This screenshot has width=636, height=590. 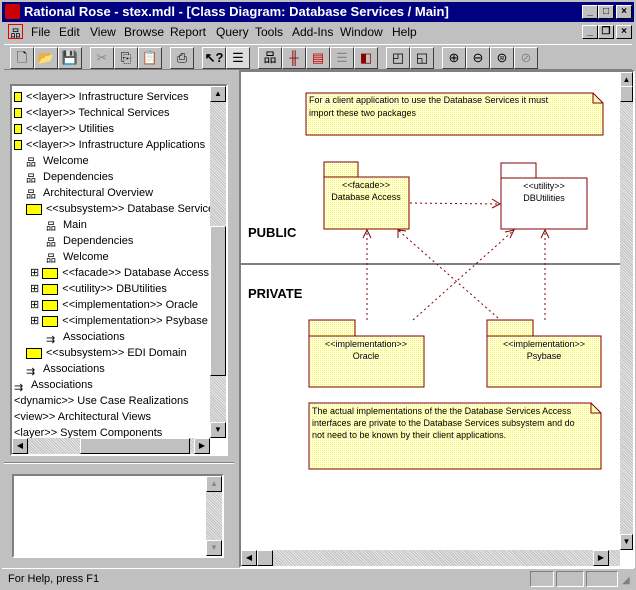 What do you see at coordinates (88, 431) in the screenshot?
I see `tree-item: <layer>> System Components` at bounding box center [88, 431].